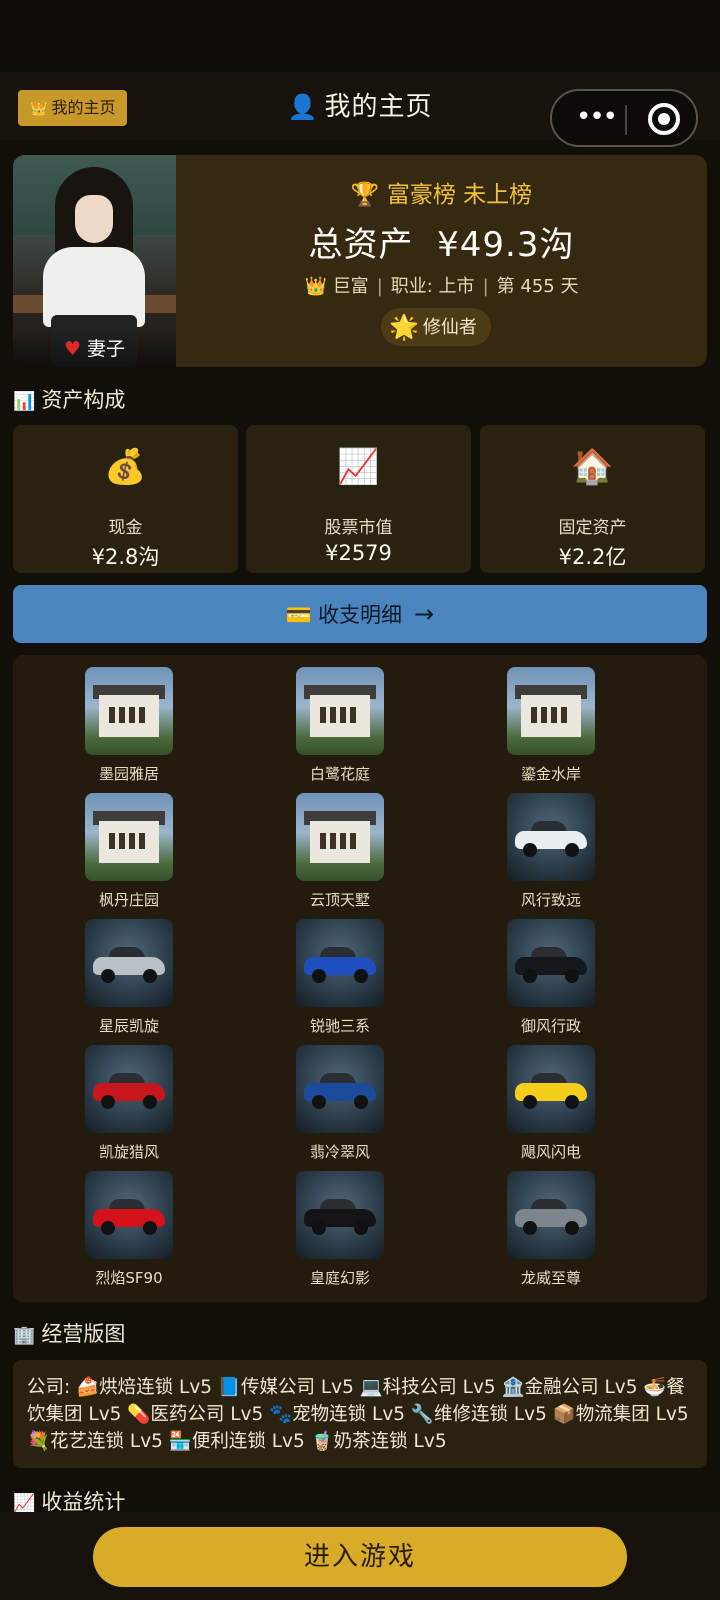 This screenshot has width=720, height=1600. What do you see at coordinates (506, 245) in the screenshot?
I see `total-assets-value: ¥49.3沟` at bounding box center [506, 245].